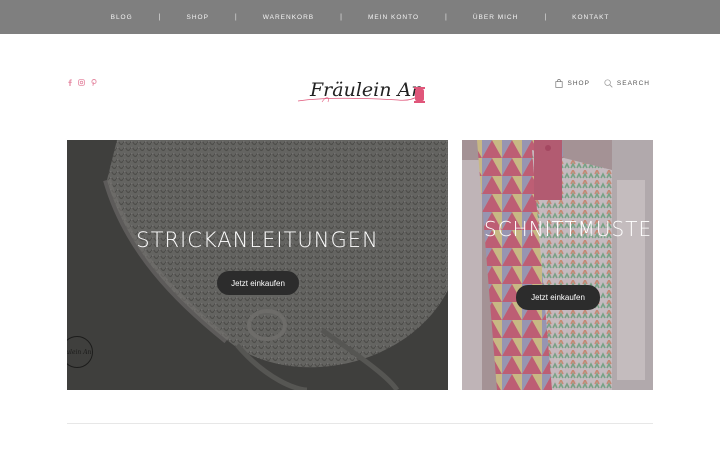  What do you see at coordinates (122, 17) in the screenshot?
I see `nav-blog: BLOG` at bounding box center [122, 17].